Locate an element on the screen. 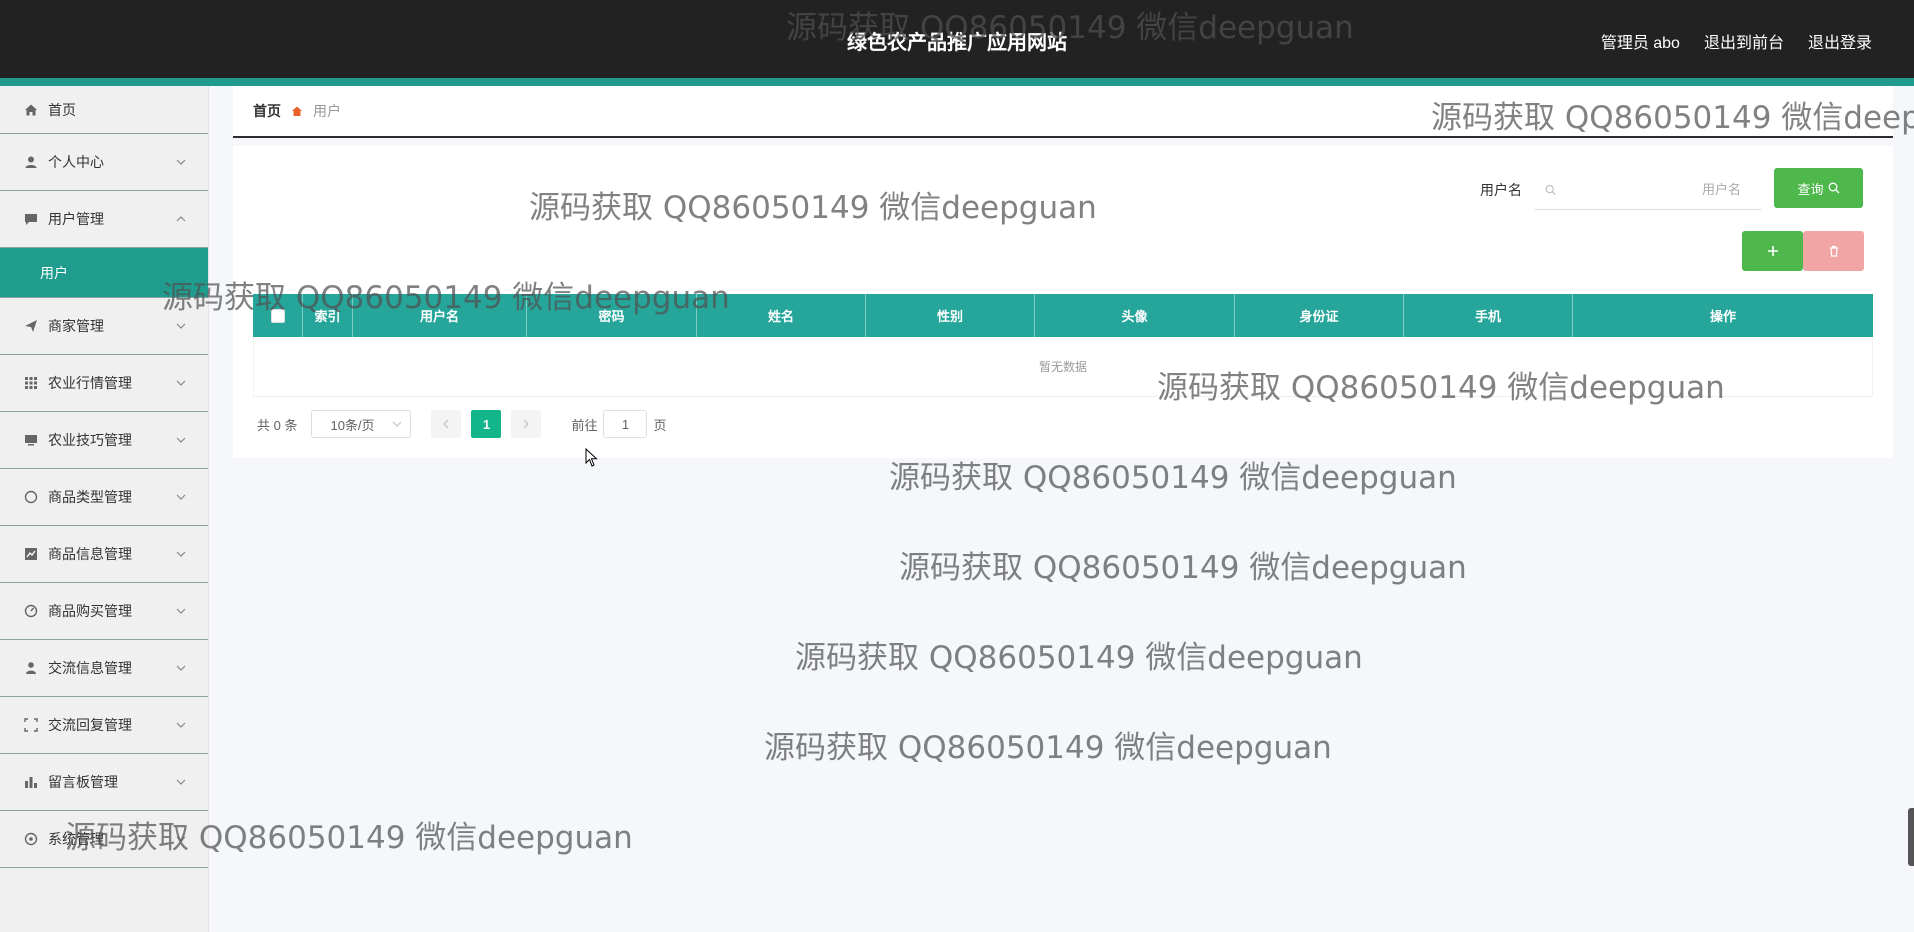 This screenshot has height=932, width=1914. page-size-select: 10条/页 is located at coordinates (361, 424).